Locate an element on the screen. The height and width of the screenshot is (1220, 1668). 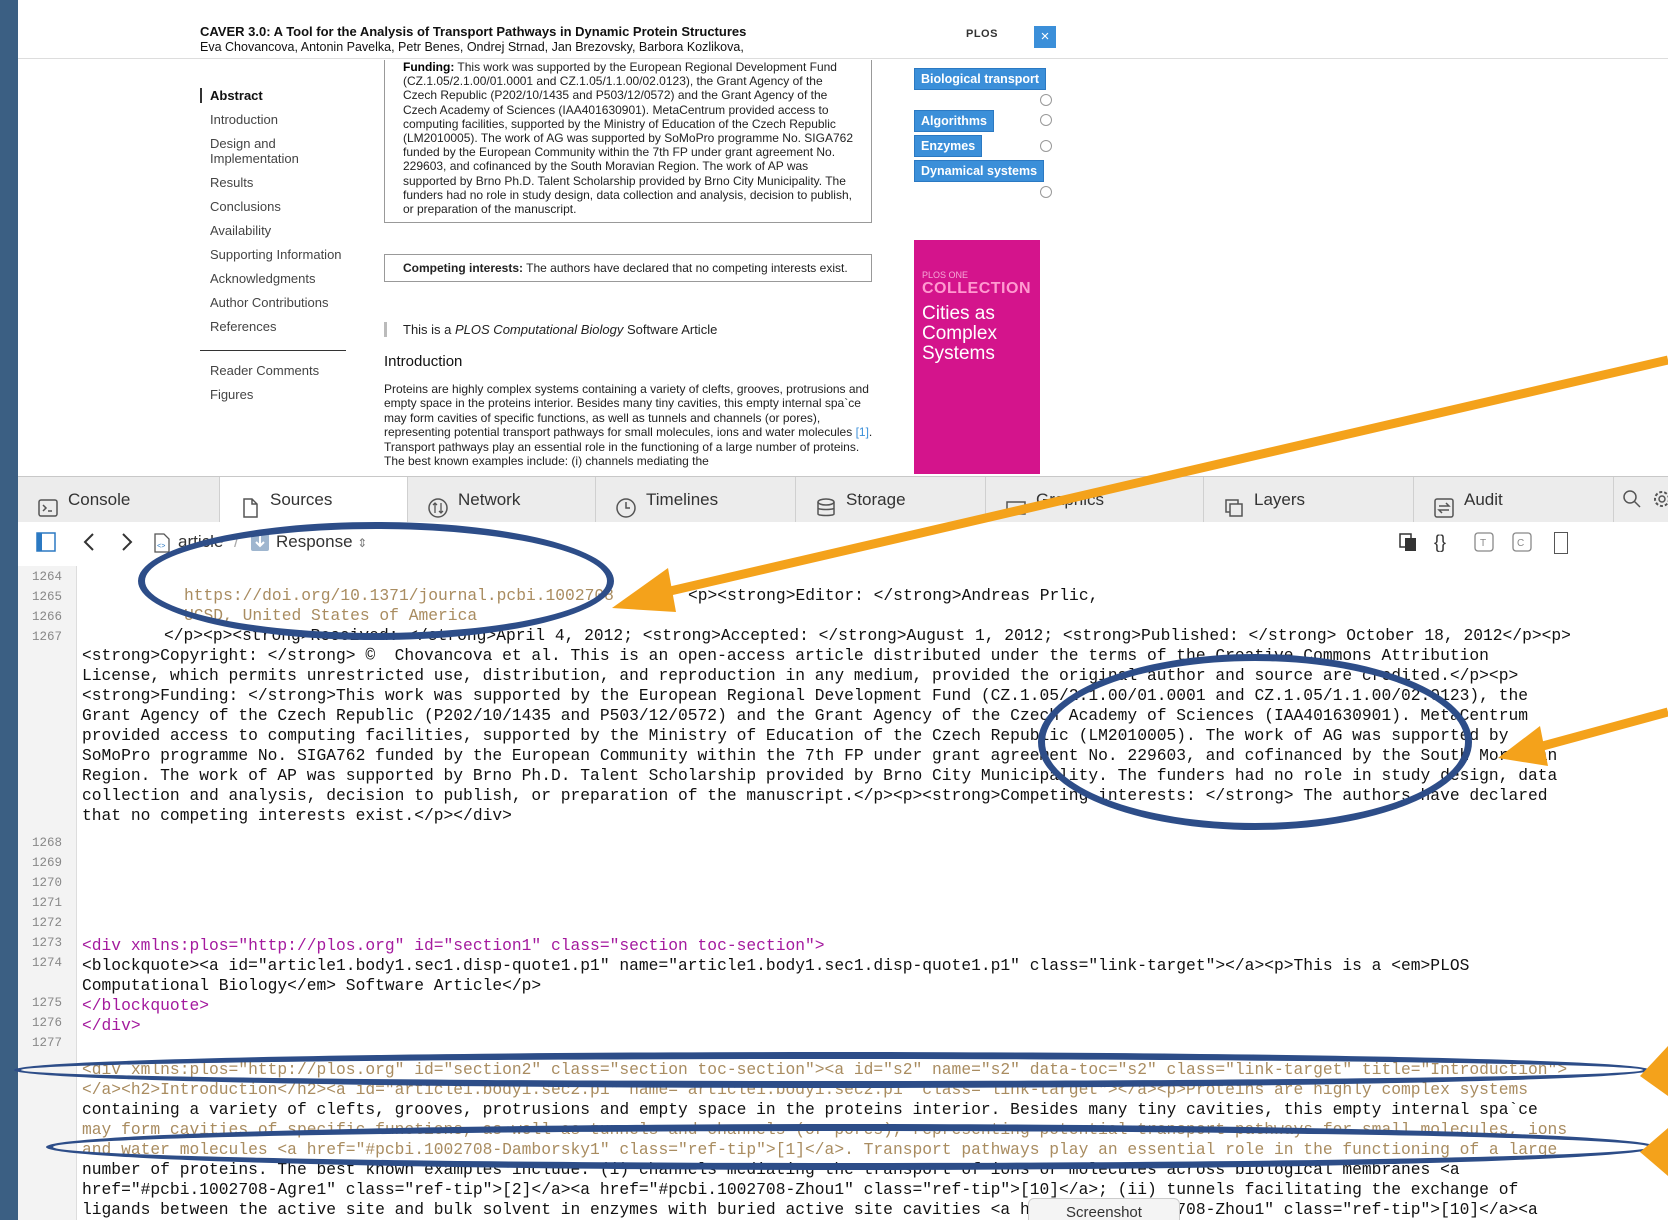
tab-storage: Storage is located at coordinates (891, 500).